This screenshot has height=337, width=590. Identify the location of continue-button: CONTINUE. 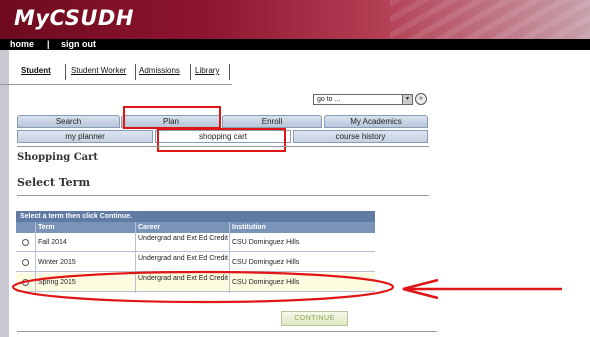
(314, 318).